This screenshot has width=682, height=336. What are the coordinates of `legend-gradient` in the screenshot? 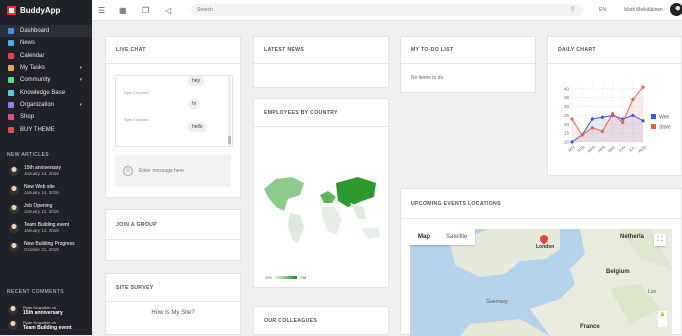 It's located at (285, 277).